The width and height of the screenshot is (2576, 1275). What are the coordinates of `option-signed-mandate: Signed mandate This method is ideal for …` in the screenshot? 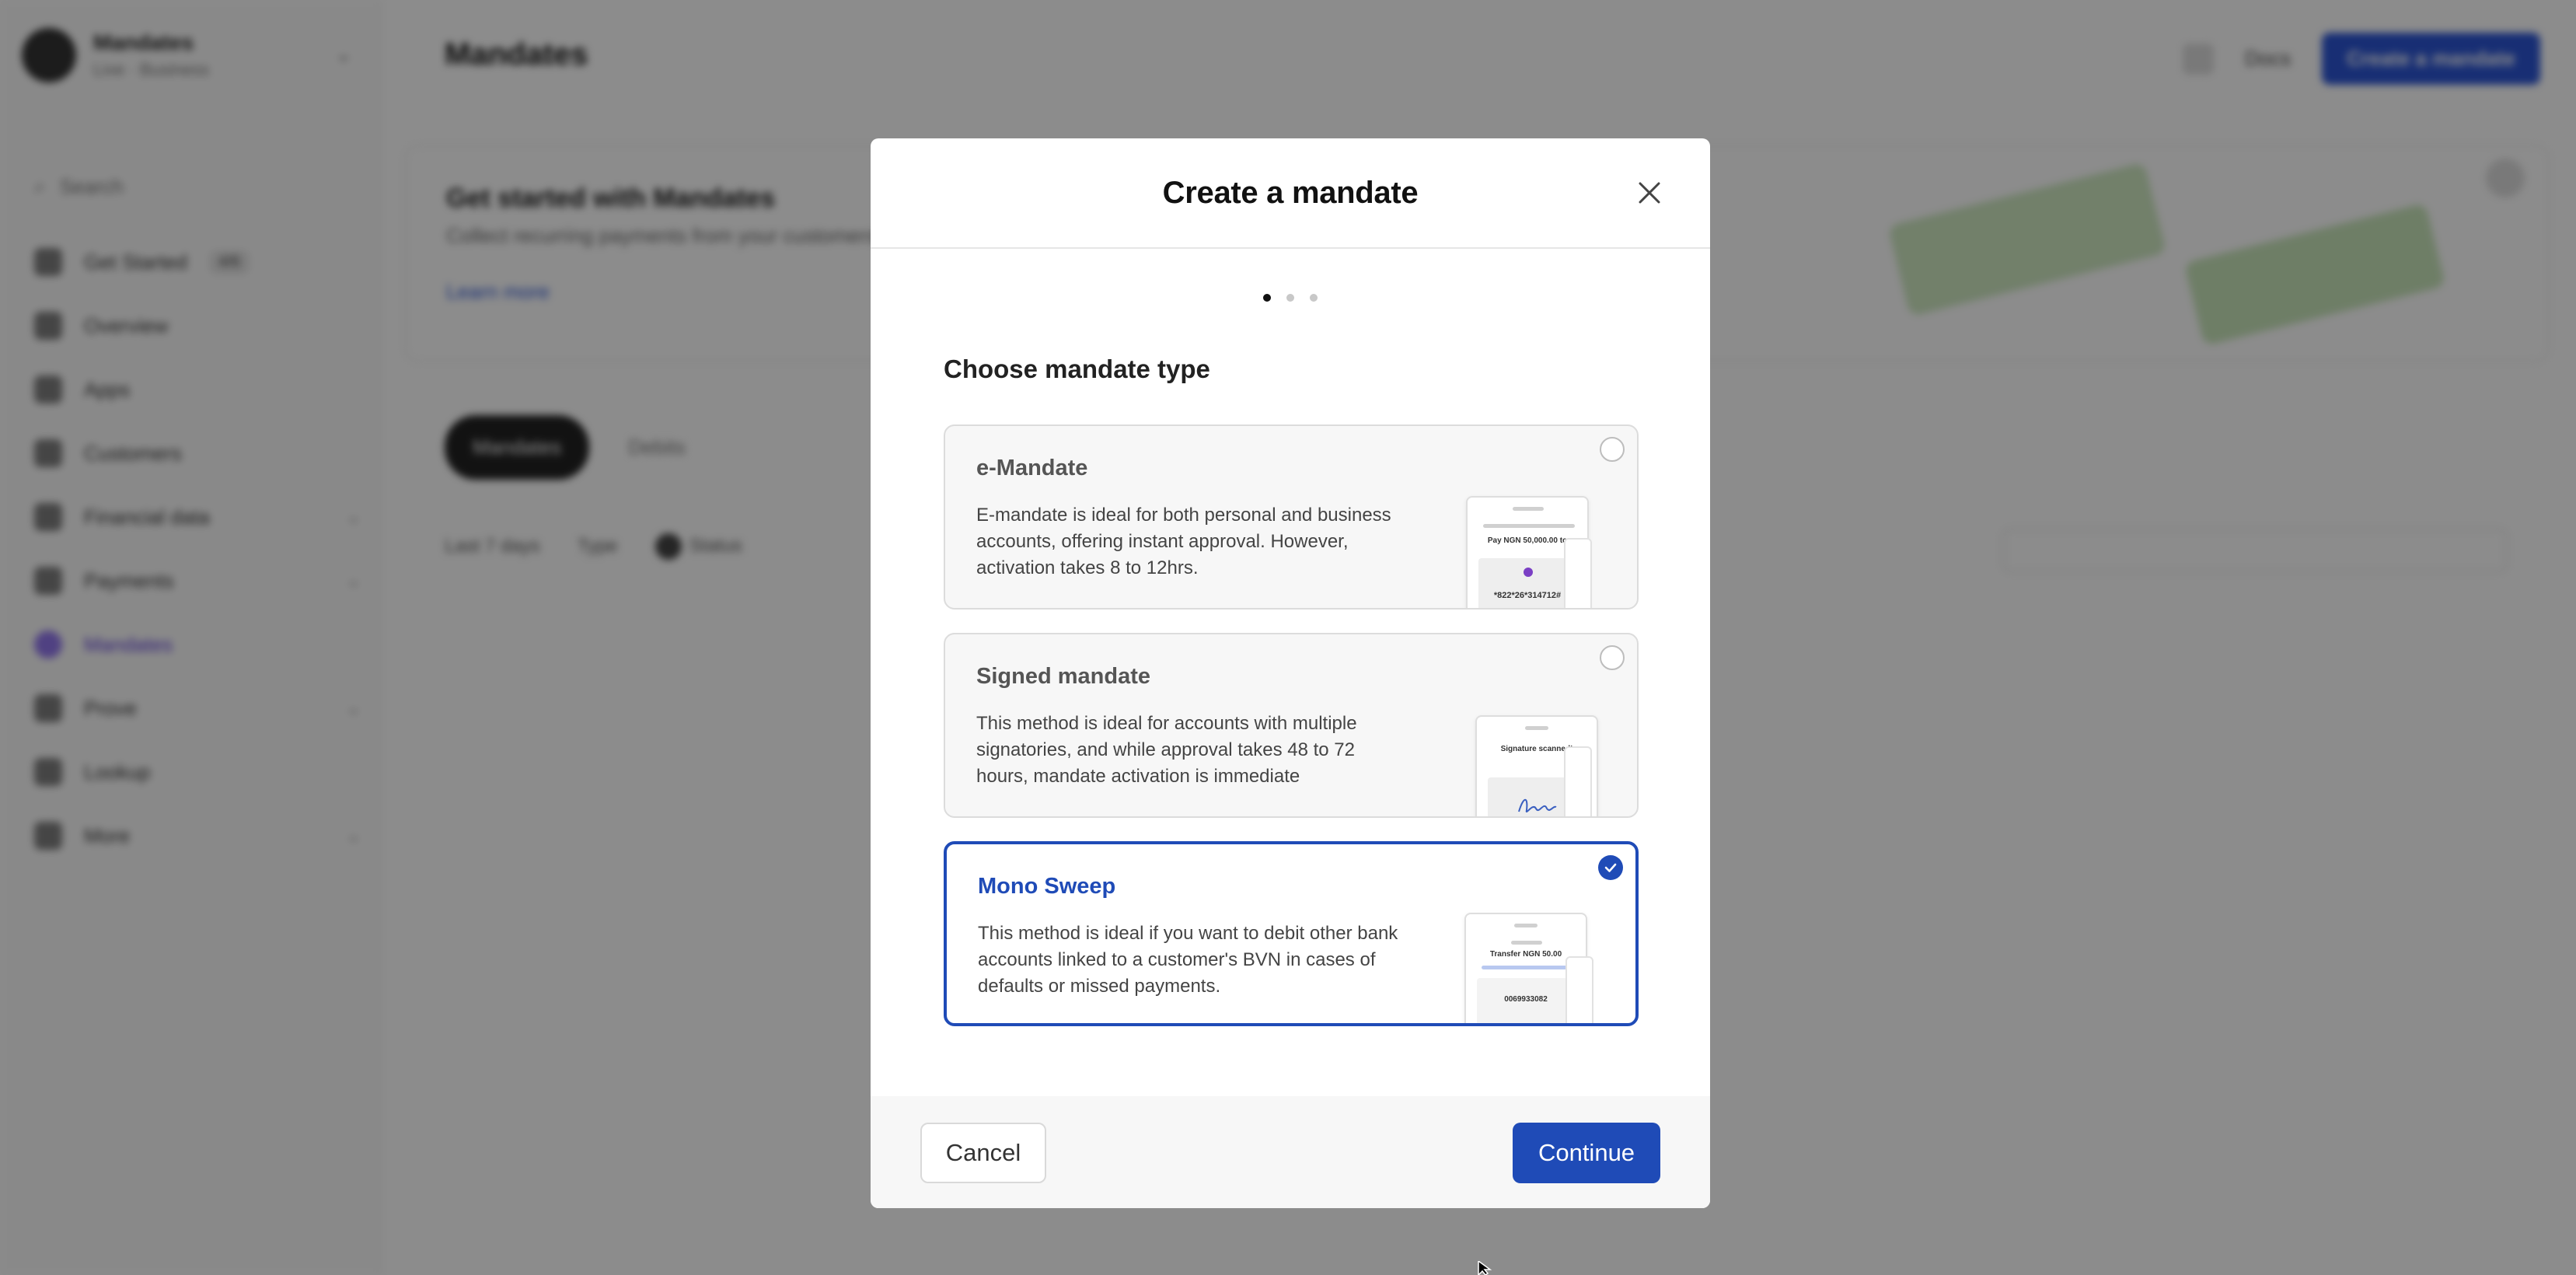 It's located at (1292, 726).